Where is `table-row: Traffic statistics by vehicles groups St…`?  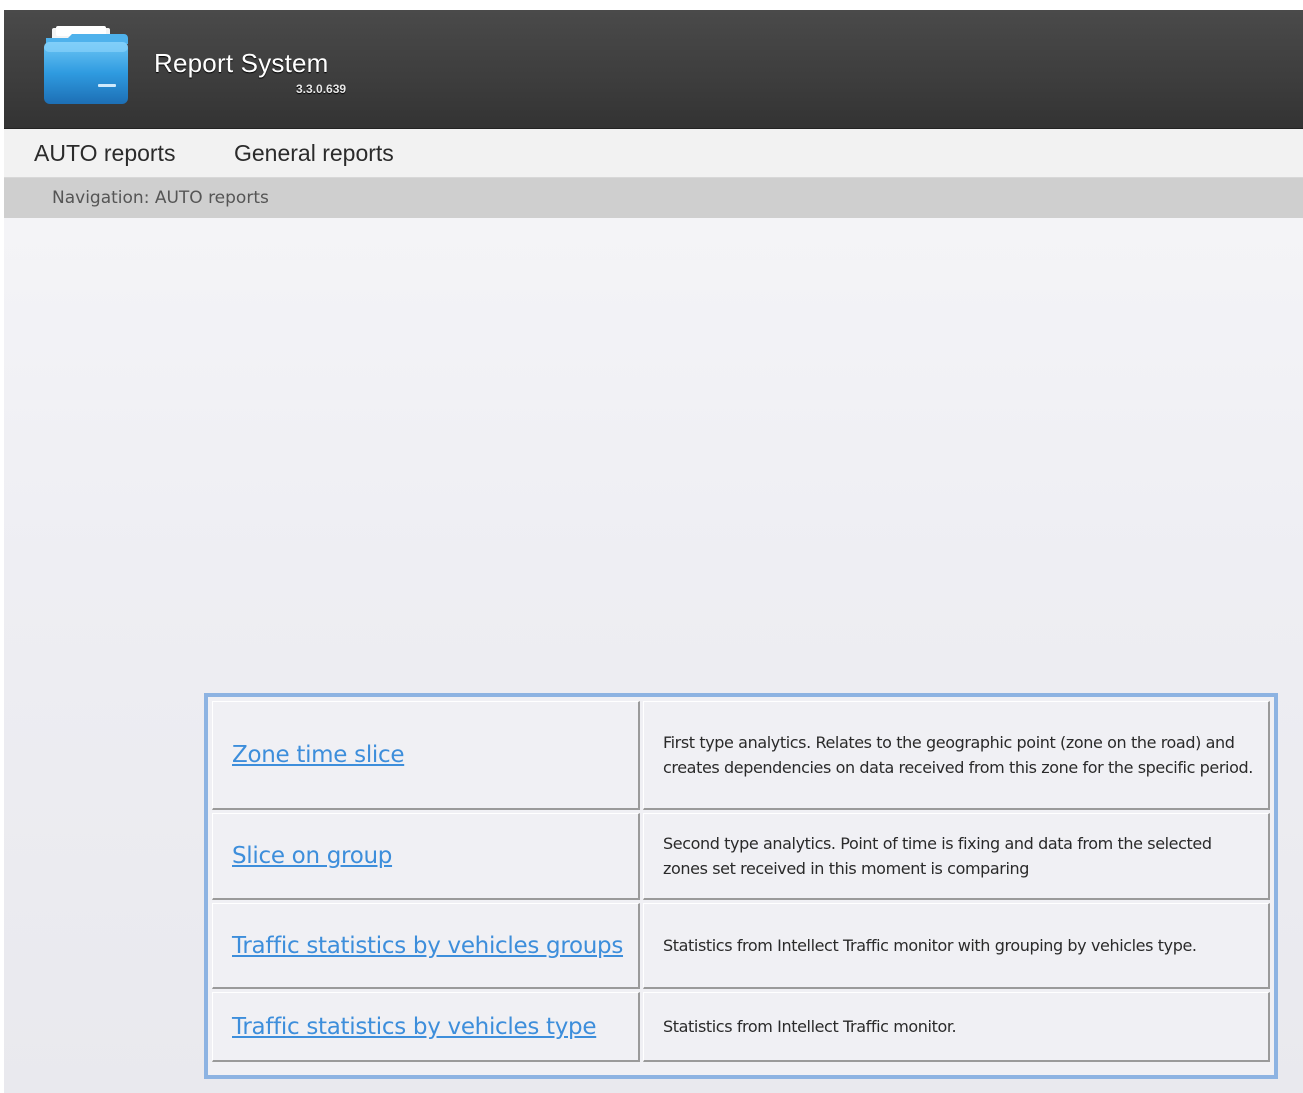
table-row: Traffic statistics by vehicles groups St… is located at coordinates (741, 946).